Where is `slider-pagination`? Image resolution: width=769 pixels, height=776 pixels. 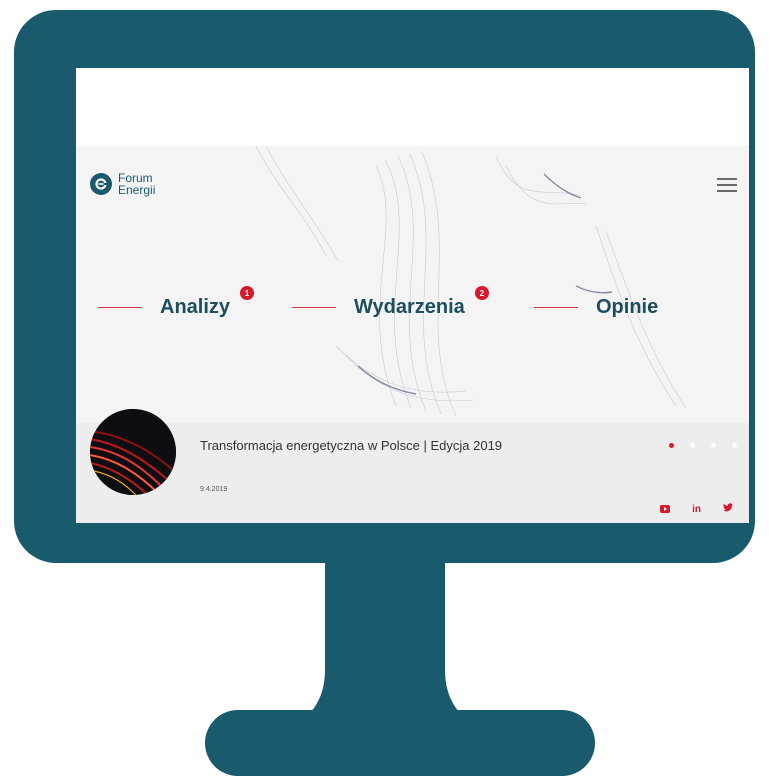 slider-pagination is located at coordinates (695, 445).